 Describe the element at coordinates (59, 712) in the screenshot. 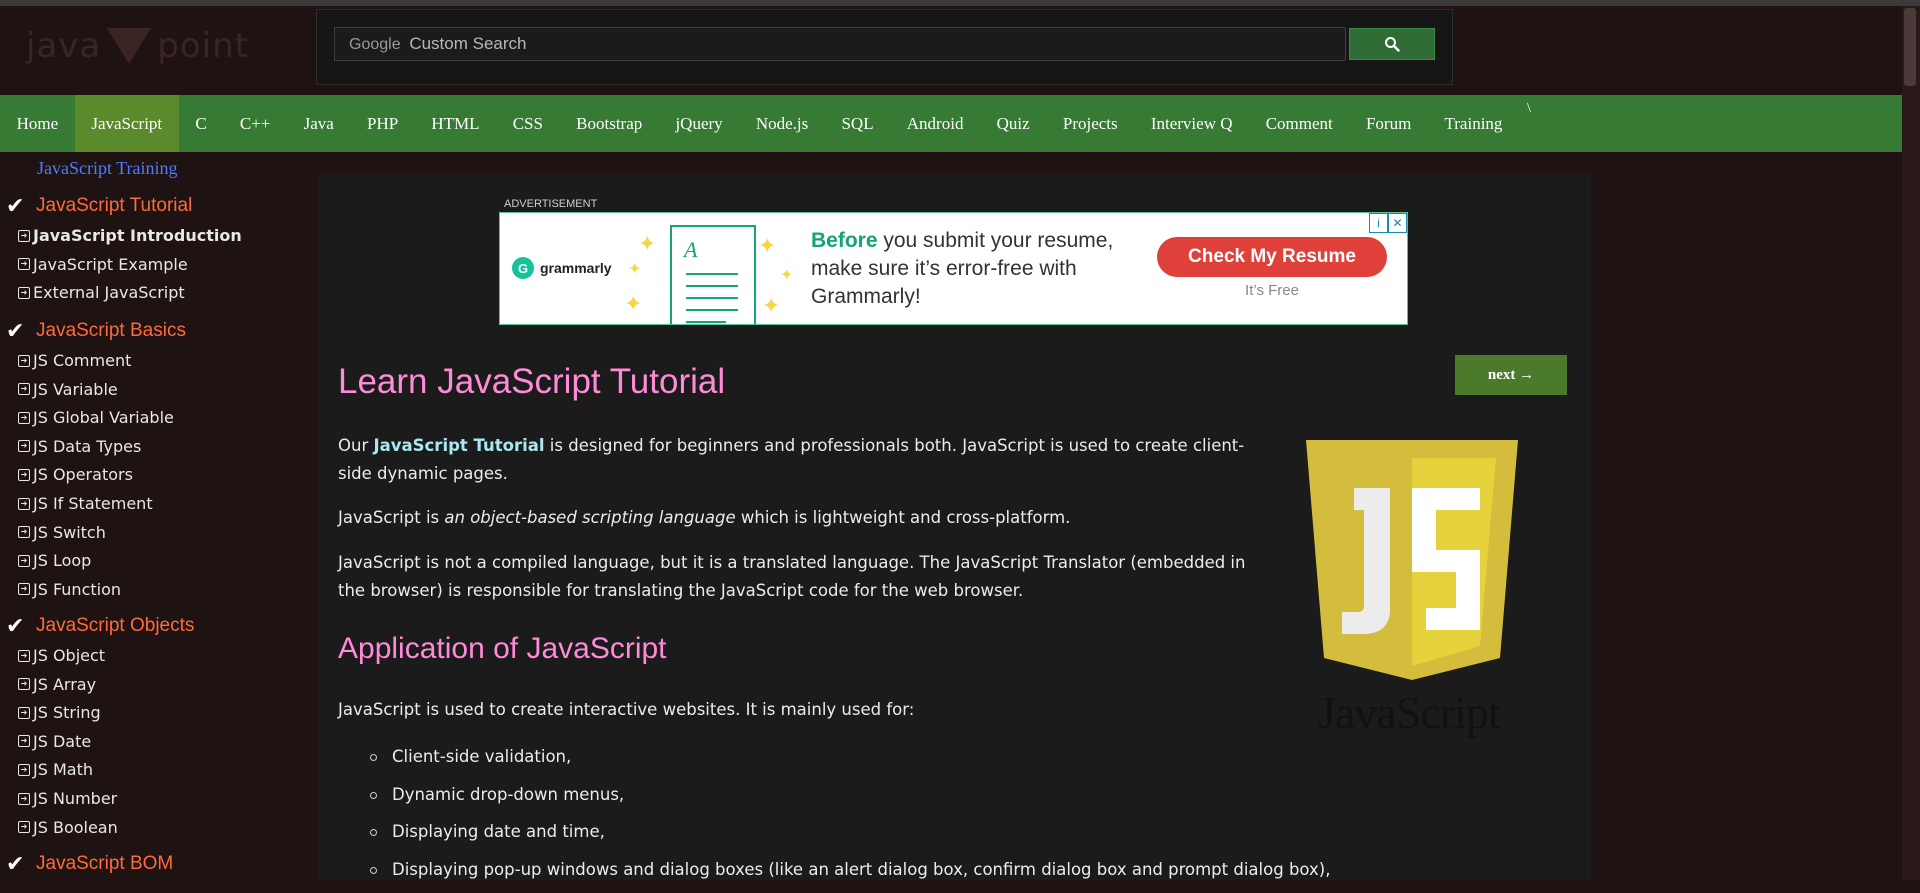

I see `sidebar-item: ➔JS String` at that location.